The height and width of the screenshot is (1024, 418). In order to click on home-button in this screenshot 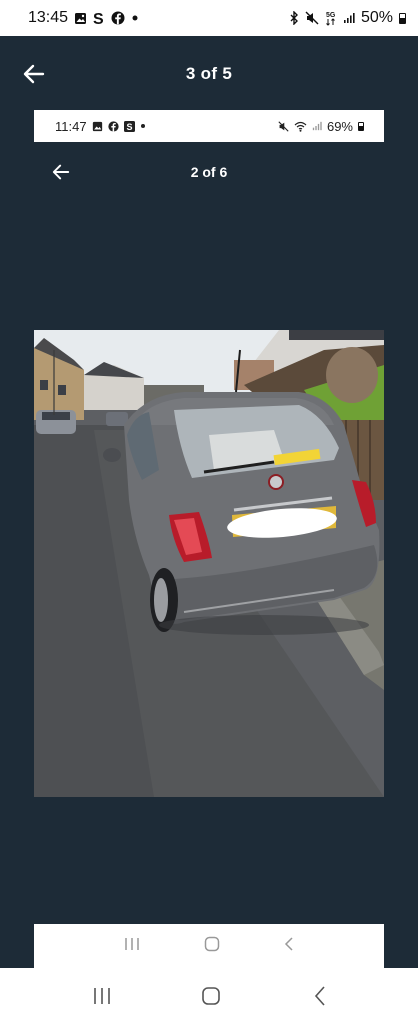, I will do `click(211, 996)`.